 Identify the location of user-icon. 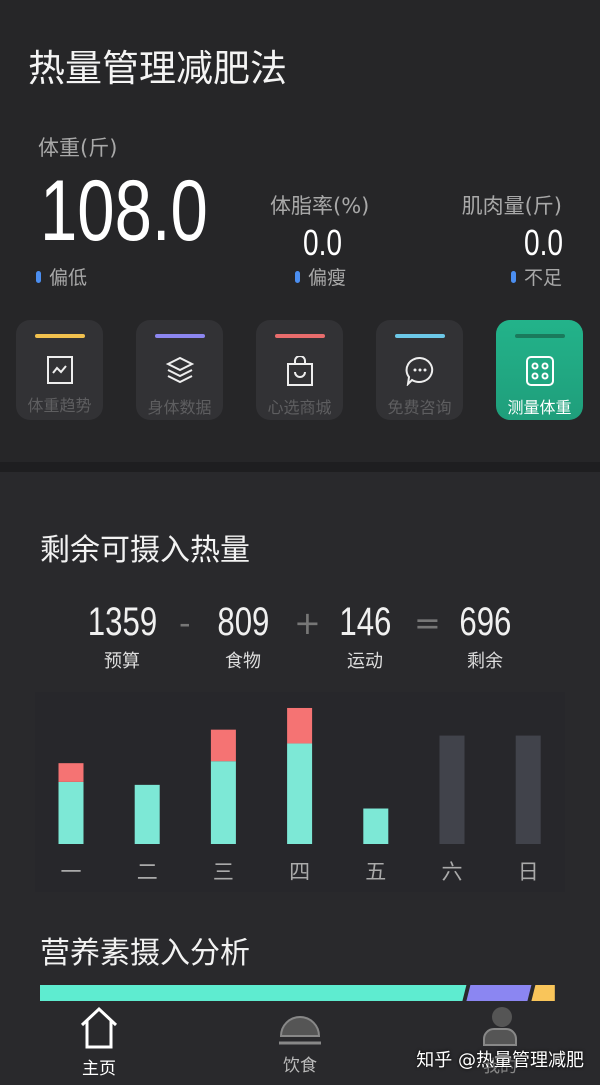
(500, 1026).